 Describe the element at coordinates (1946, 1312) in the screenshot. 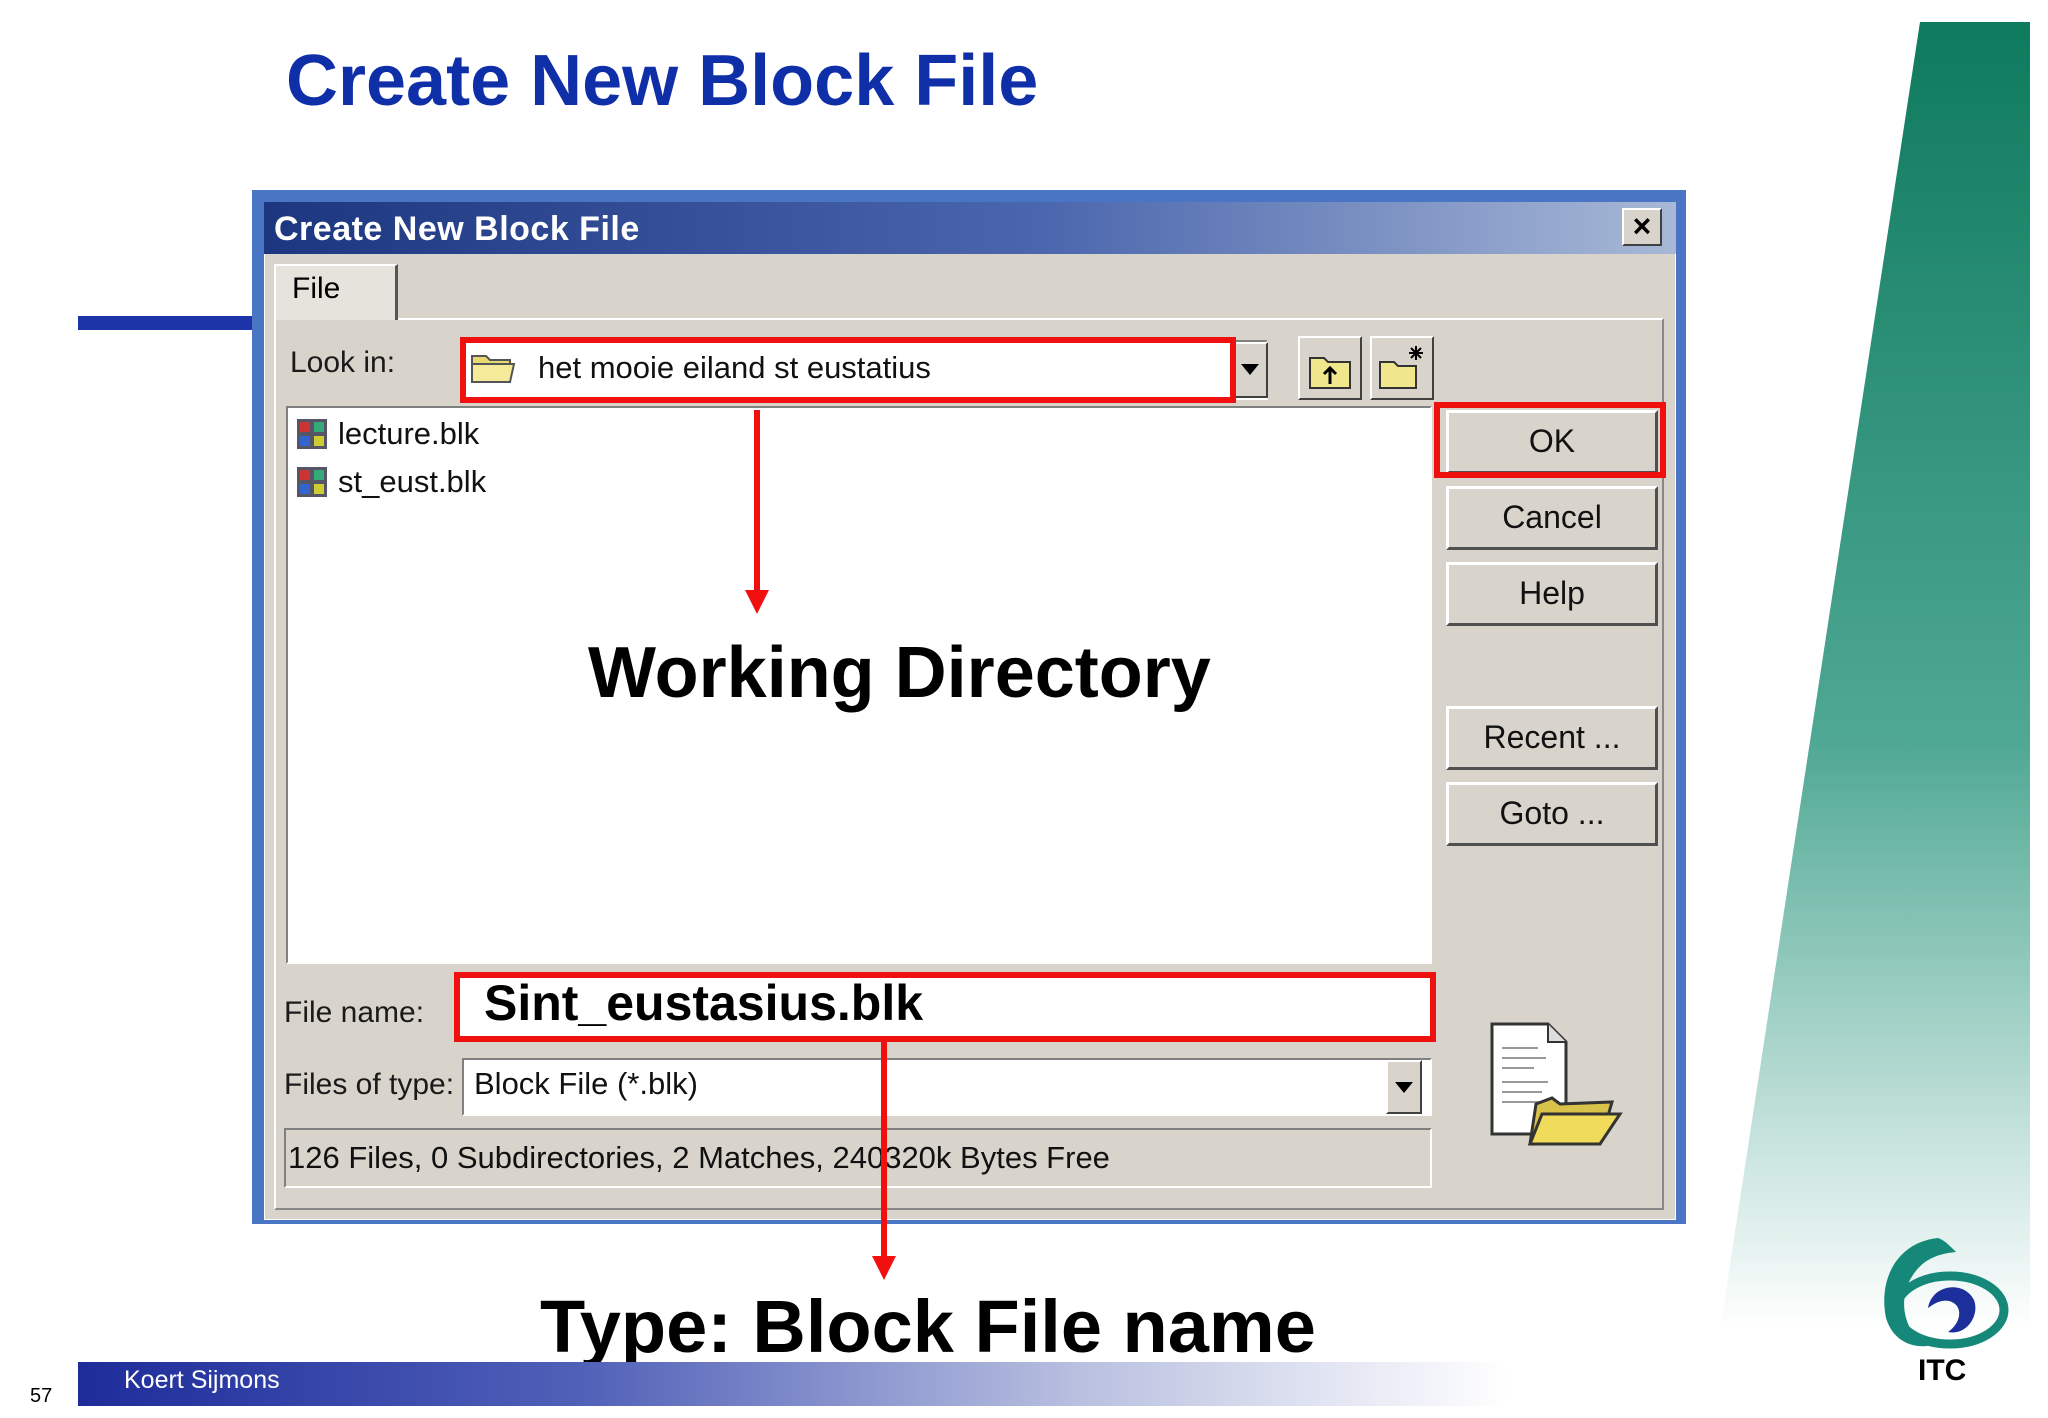

I see `itc-logo: ITC` at that location.